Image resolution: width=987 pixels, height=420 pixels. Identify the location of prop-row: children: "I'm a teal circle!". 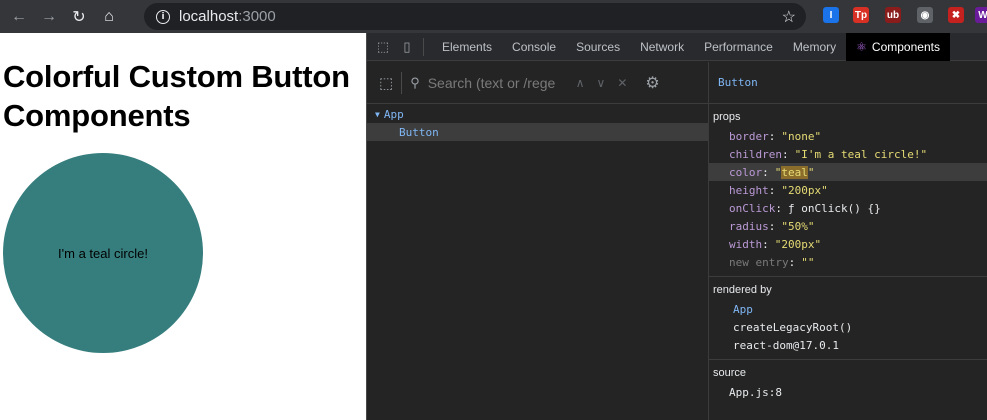
(848, 154).